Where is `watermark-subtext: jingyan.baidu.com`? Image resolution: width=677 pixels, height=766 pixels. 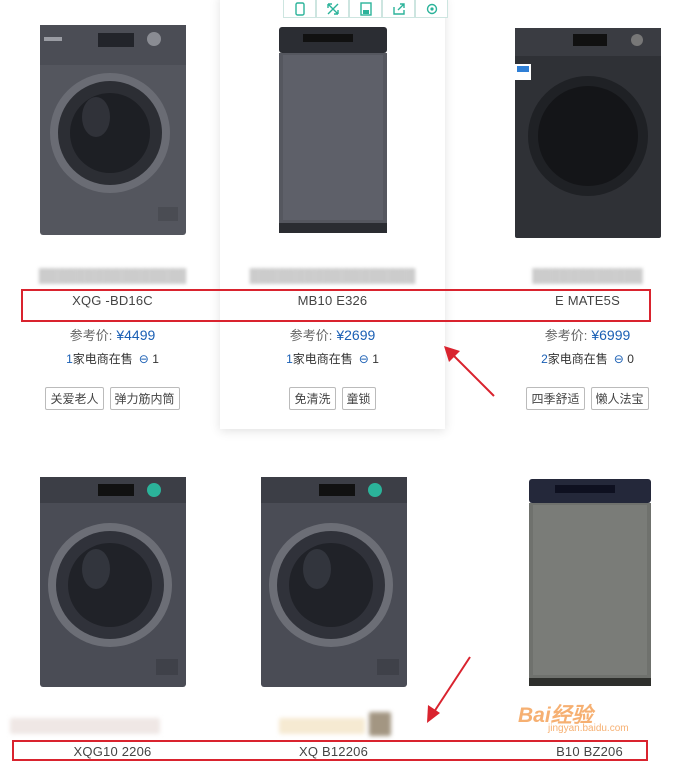
watermark-subtext: jingyan.baidu.com is located at coordinates (588, 728).